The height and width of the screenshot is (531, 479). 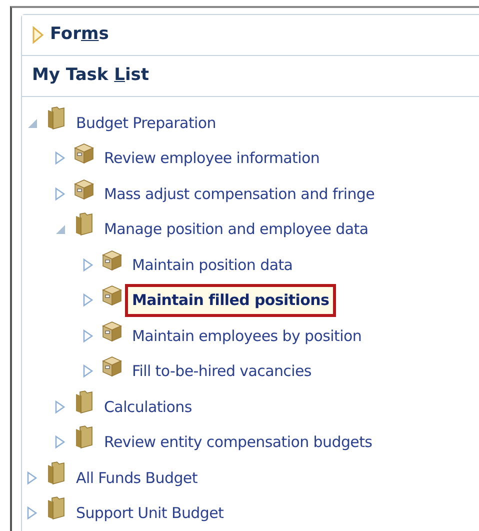 What do you see at coordinates (146, 123) in the screenshot?
I see `tree-item: Budget Preparation` at bounding box center [146, 123].